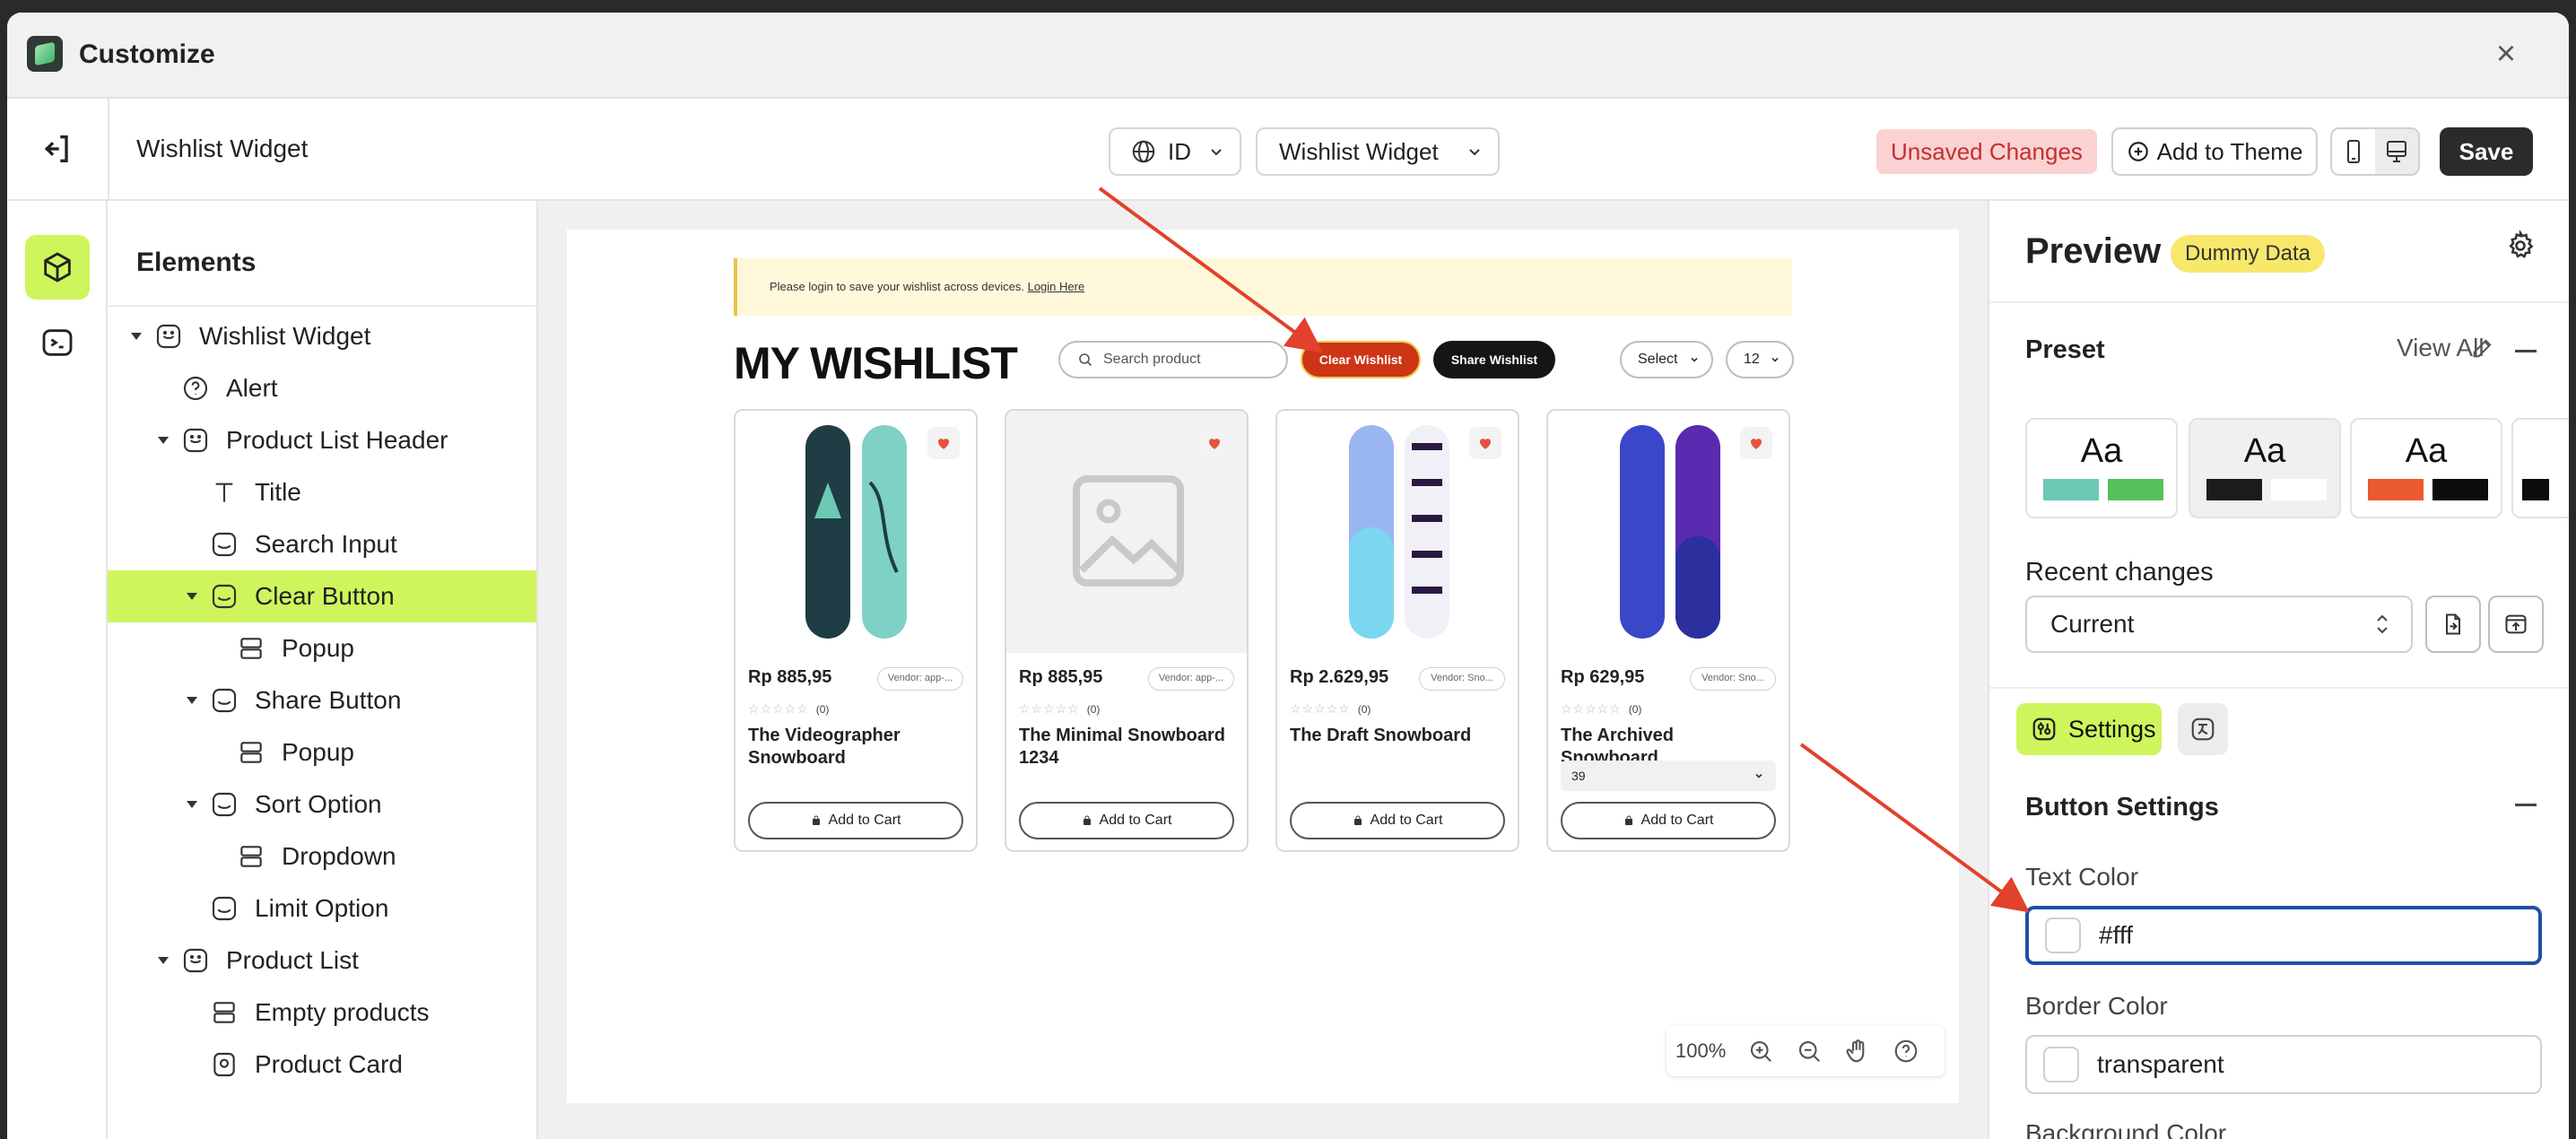 The image size is (2576, 1139). Describe the element at coordinates (1378, 151) in the screenshot. I see `widget-select: Wishlist Widget` at that location.